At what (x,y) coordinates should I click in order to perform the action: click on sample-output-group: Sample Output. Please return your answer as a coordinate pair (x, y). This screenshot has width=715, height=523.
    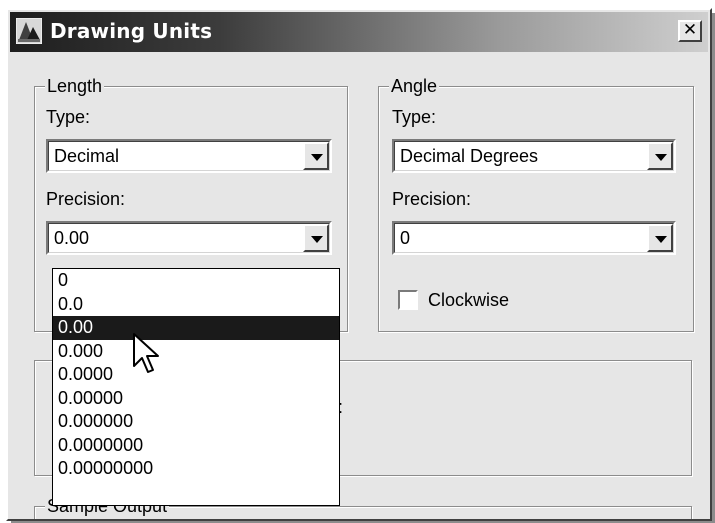
    Looking at the image, I should click on (363, 507).